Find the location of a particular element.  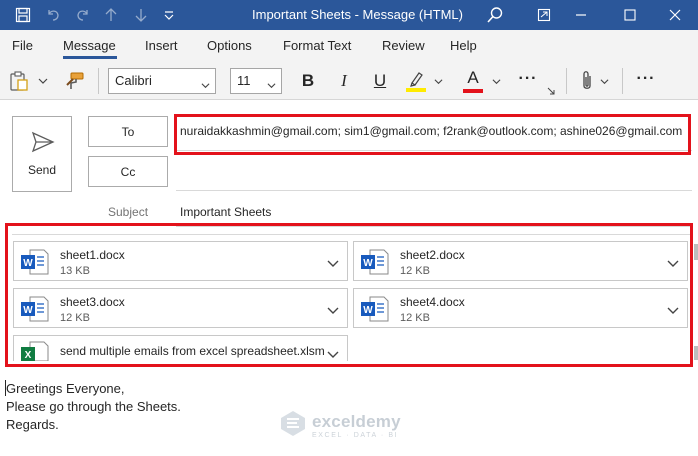

close-icon is located at coordinates (675, 15).